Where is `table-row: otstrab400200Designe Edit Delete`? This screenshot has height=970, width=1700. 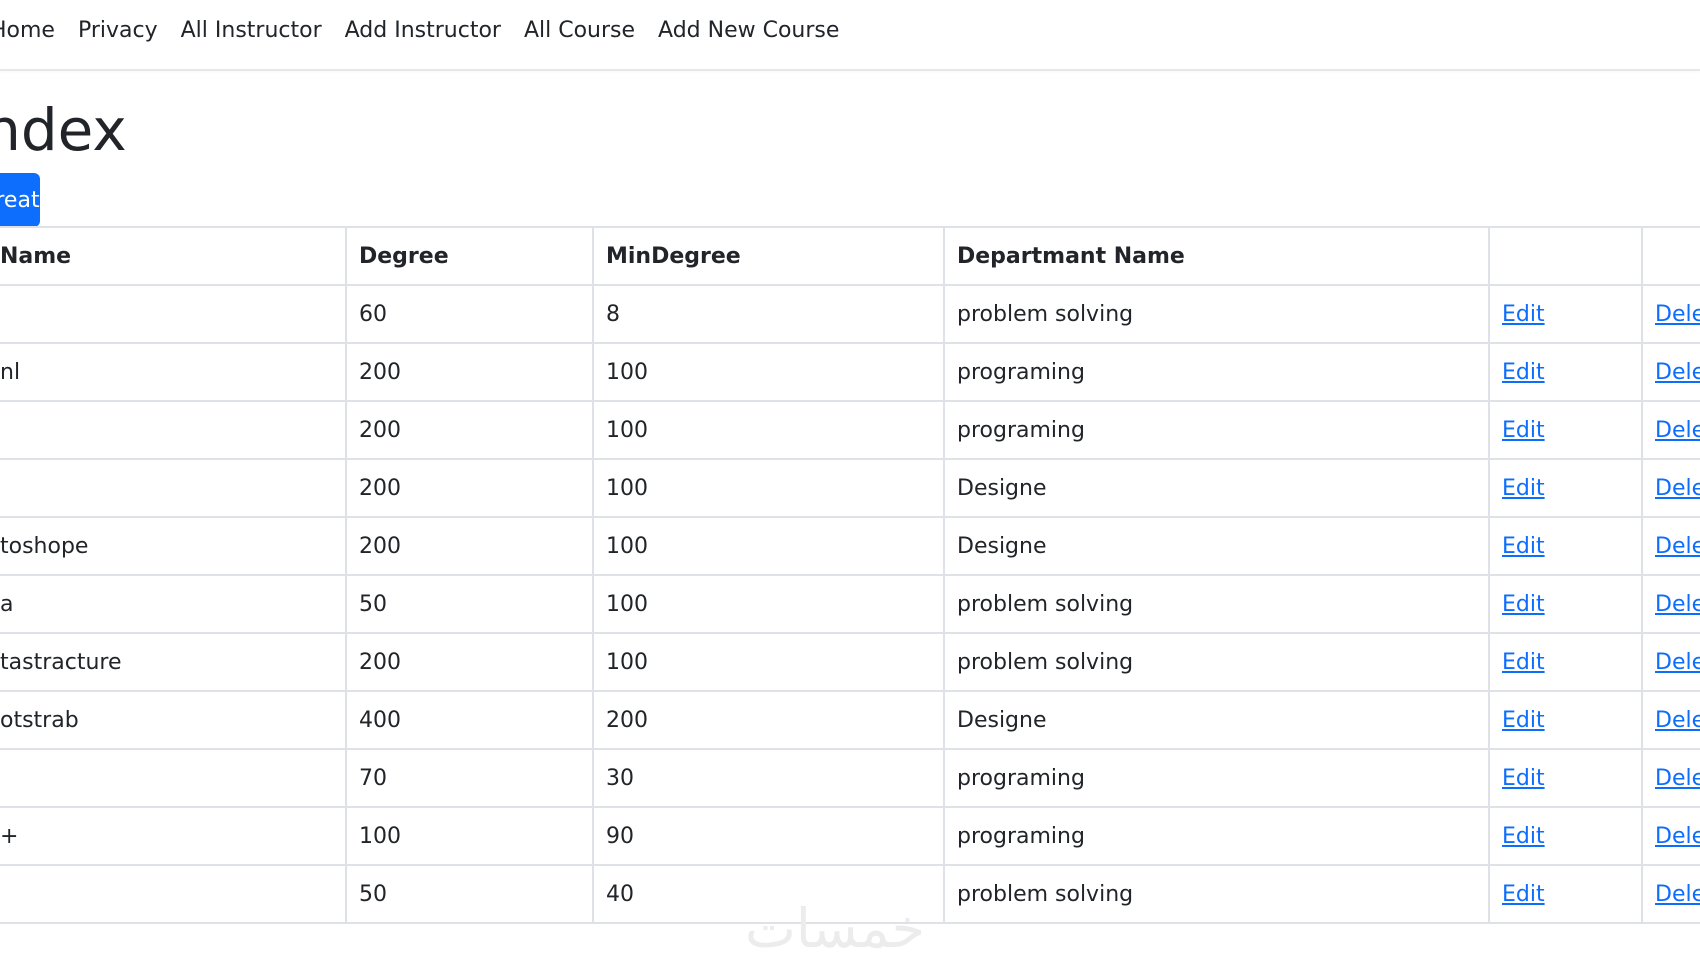 table-row: otstrab400200Designe Edit Delete is located at coordinates (850, 719).